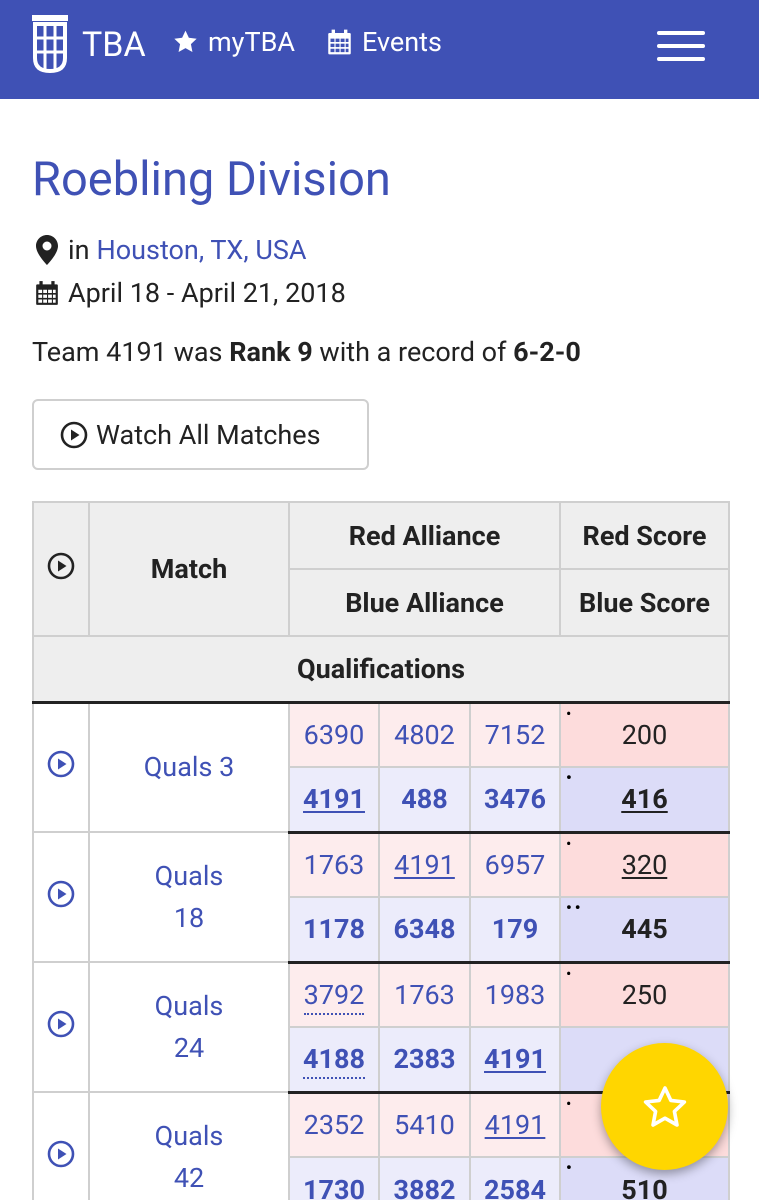  I want to click on blue-score: •• 445, so click(644, 930).